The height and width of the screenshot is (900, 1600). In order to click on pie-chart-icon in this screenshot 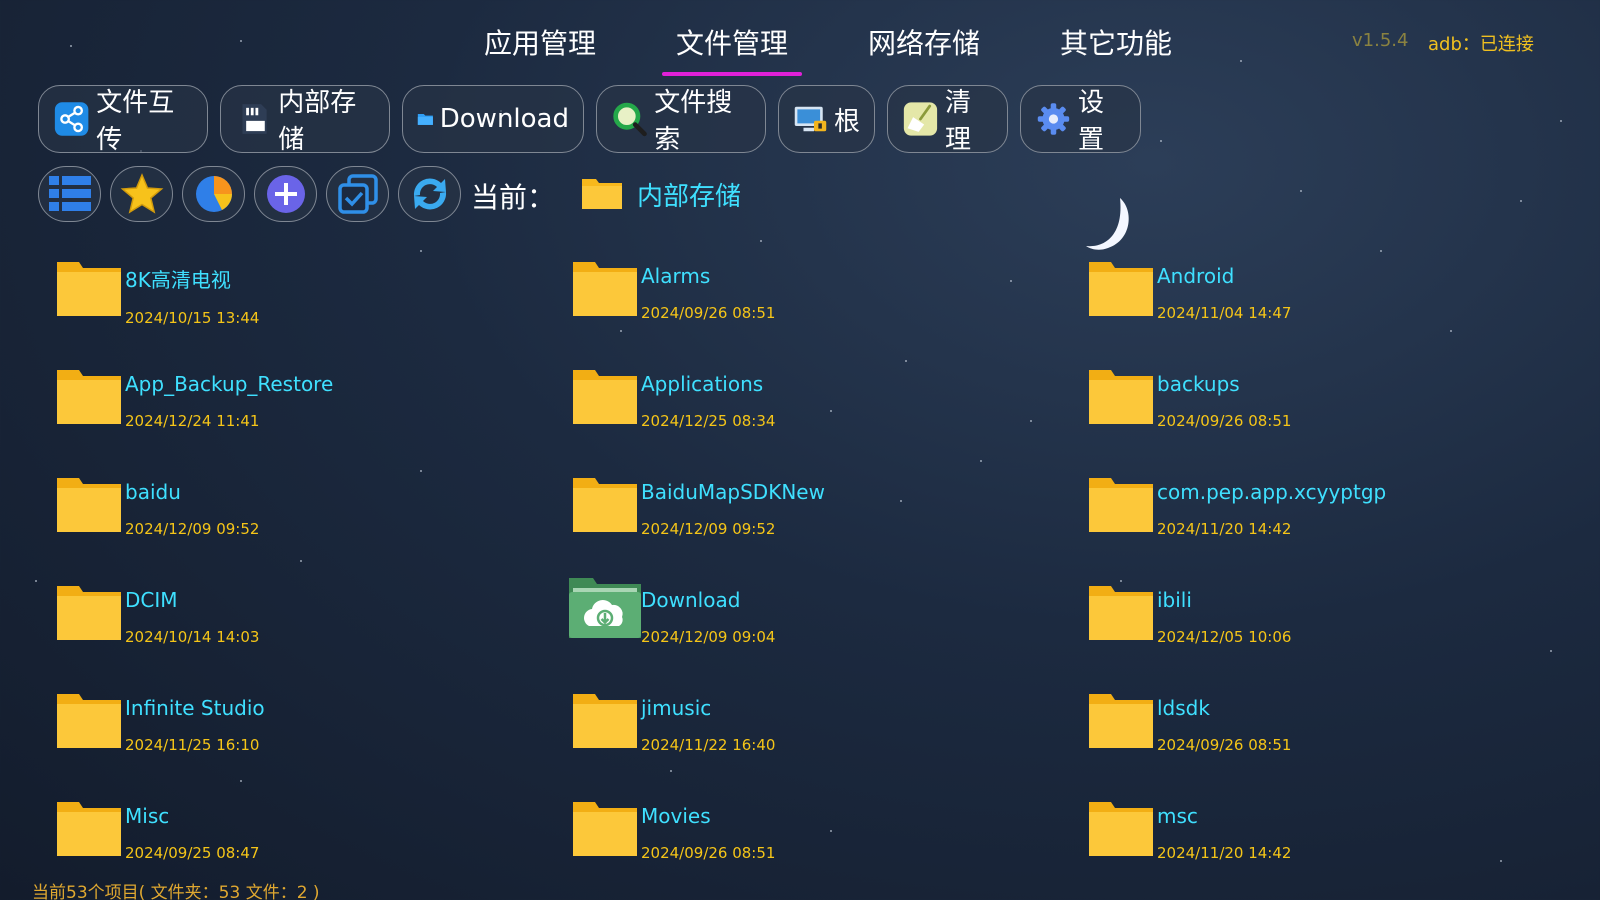, I will do `click(213, 194)`.